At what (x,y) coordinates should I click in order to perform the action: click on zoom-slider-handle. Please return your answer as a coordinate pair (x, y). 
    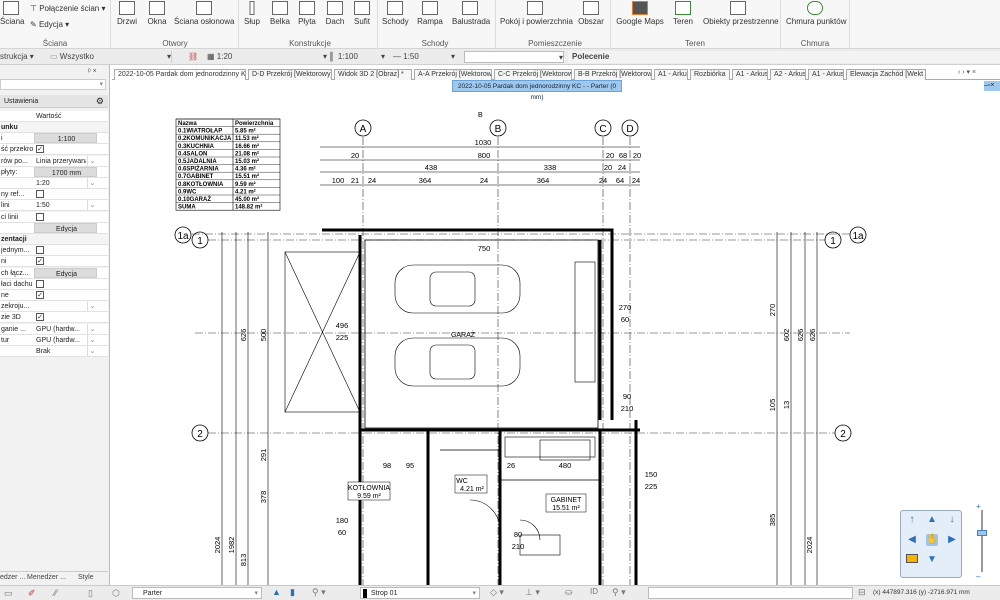
    Looking at the image, I should click on (982, 533).